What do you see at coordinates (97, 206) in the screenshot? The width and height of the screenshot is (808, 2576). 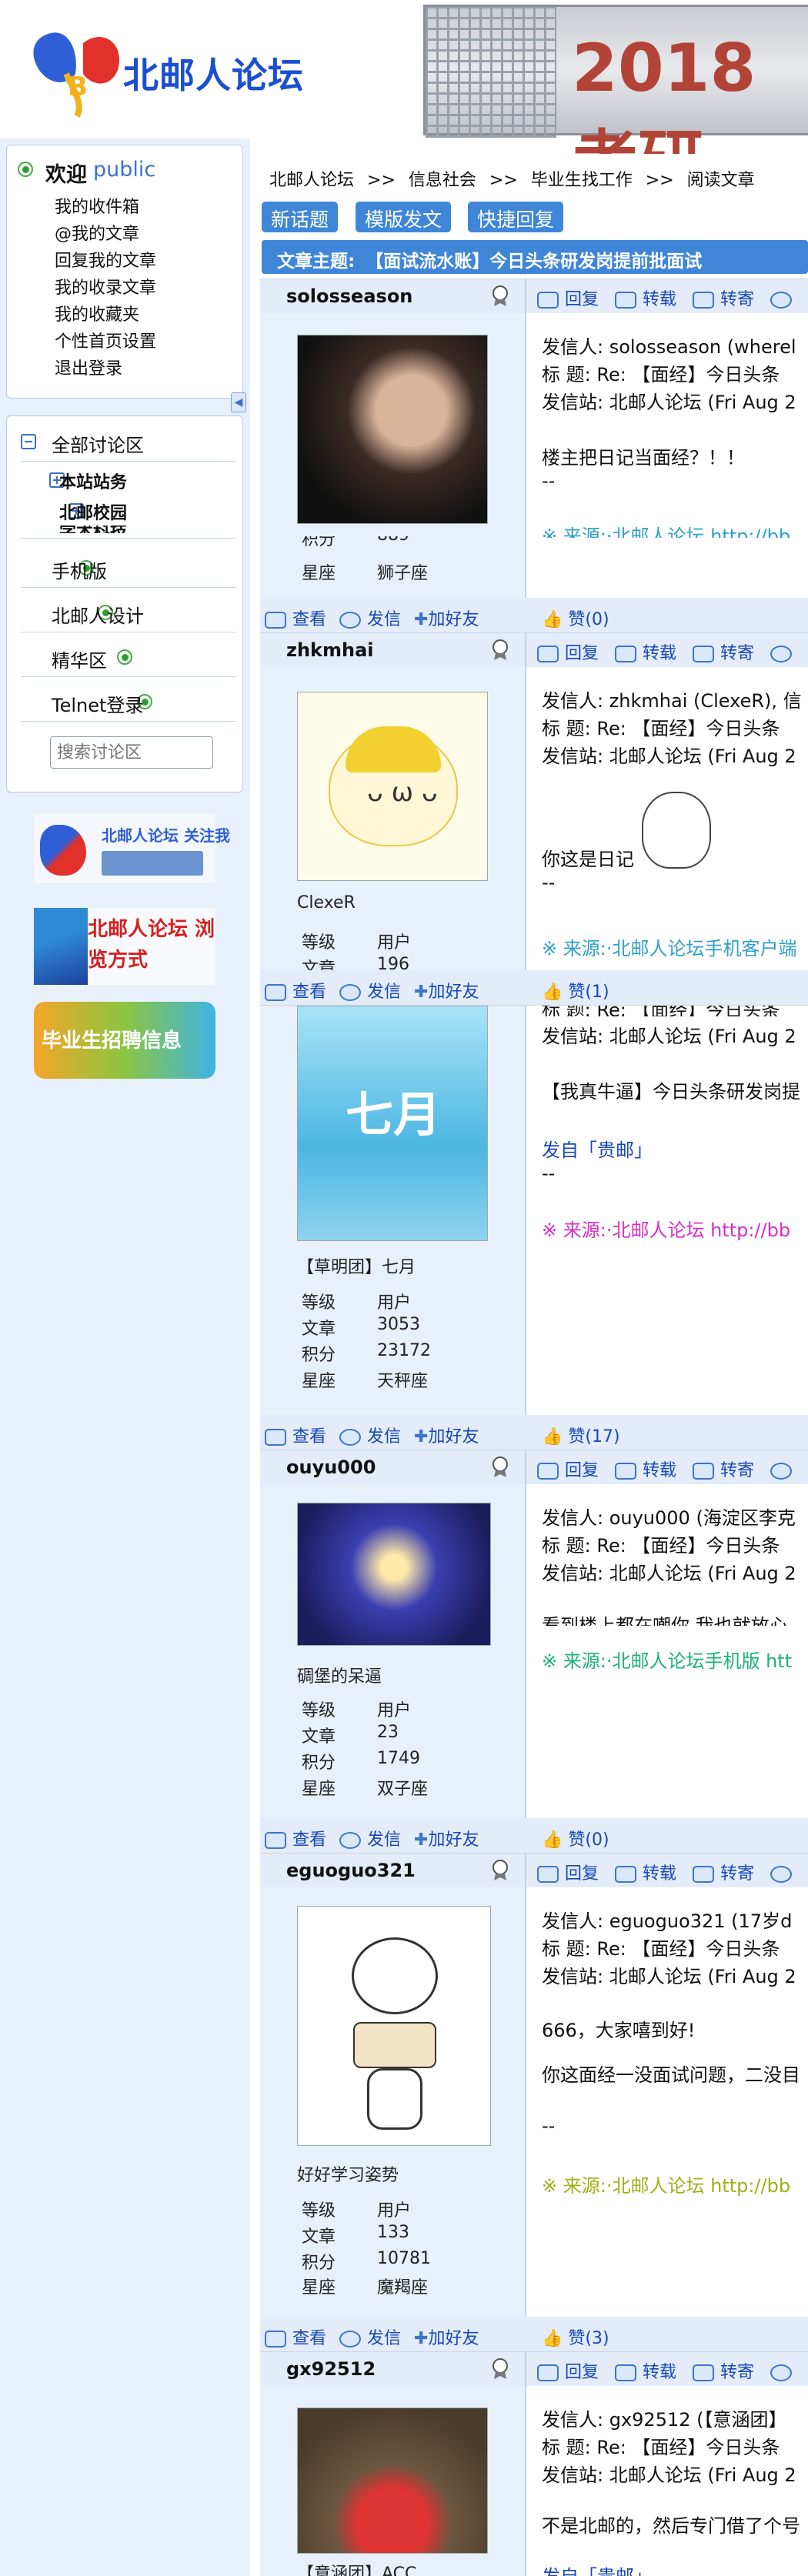 I see `sidebar-link-inbox: 我的收件箱` at bounding box center [97, 206].